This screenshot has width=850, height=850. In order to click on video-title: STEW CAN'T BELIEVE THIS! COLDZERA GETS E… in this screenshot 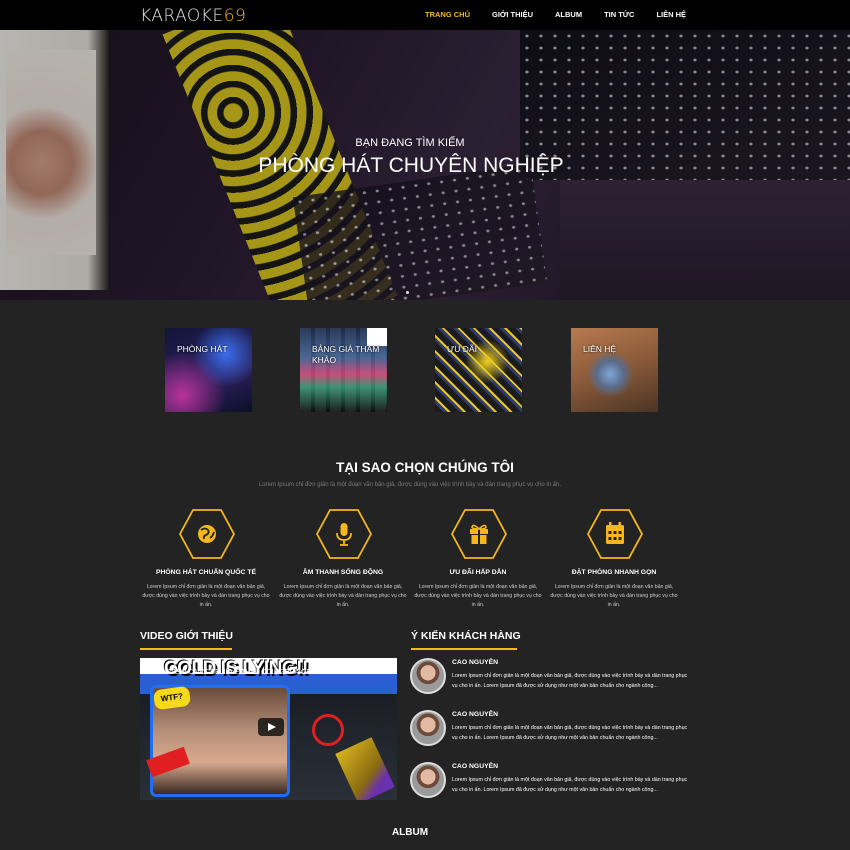, I will do `click(259, 672)`.